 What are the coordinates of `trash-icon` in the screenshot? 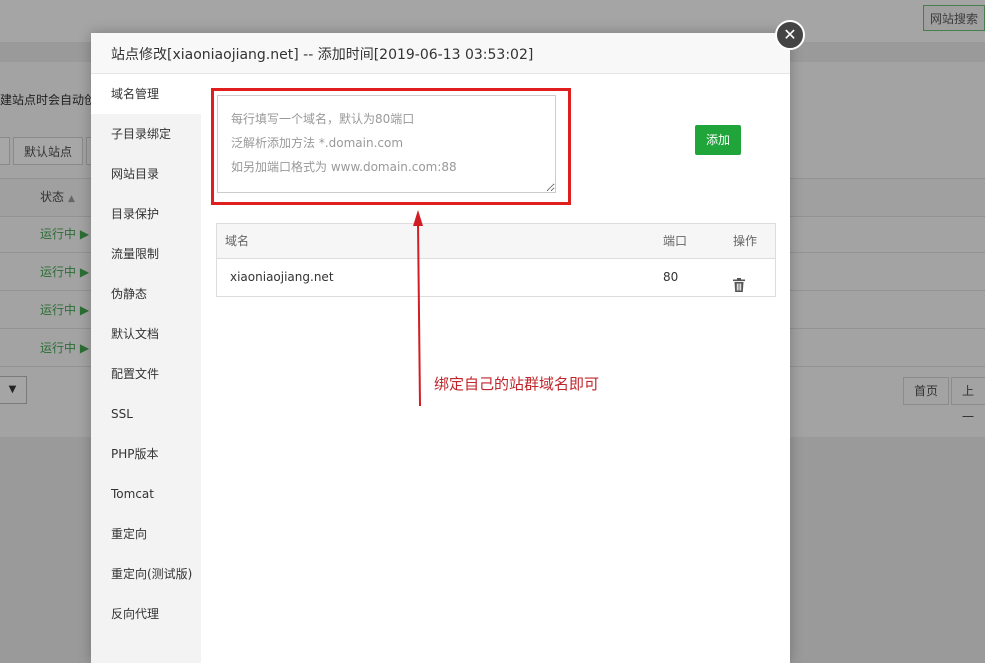 It's located at (739, 281).